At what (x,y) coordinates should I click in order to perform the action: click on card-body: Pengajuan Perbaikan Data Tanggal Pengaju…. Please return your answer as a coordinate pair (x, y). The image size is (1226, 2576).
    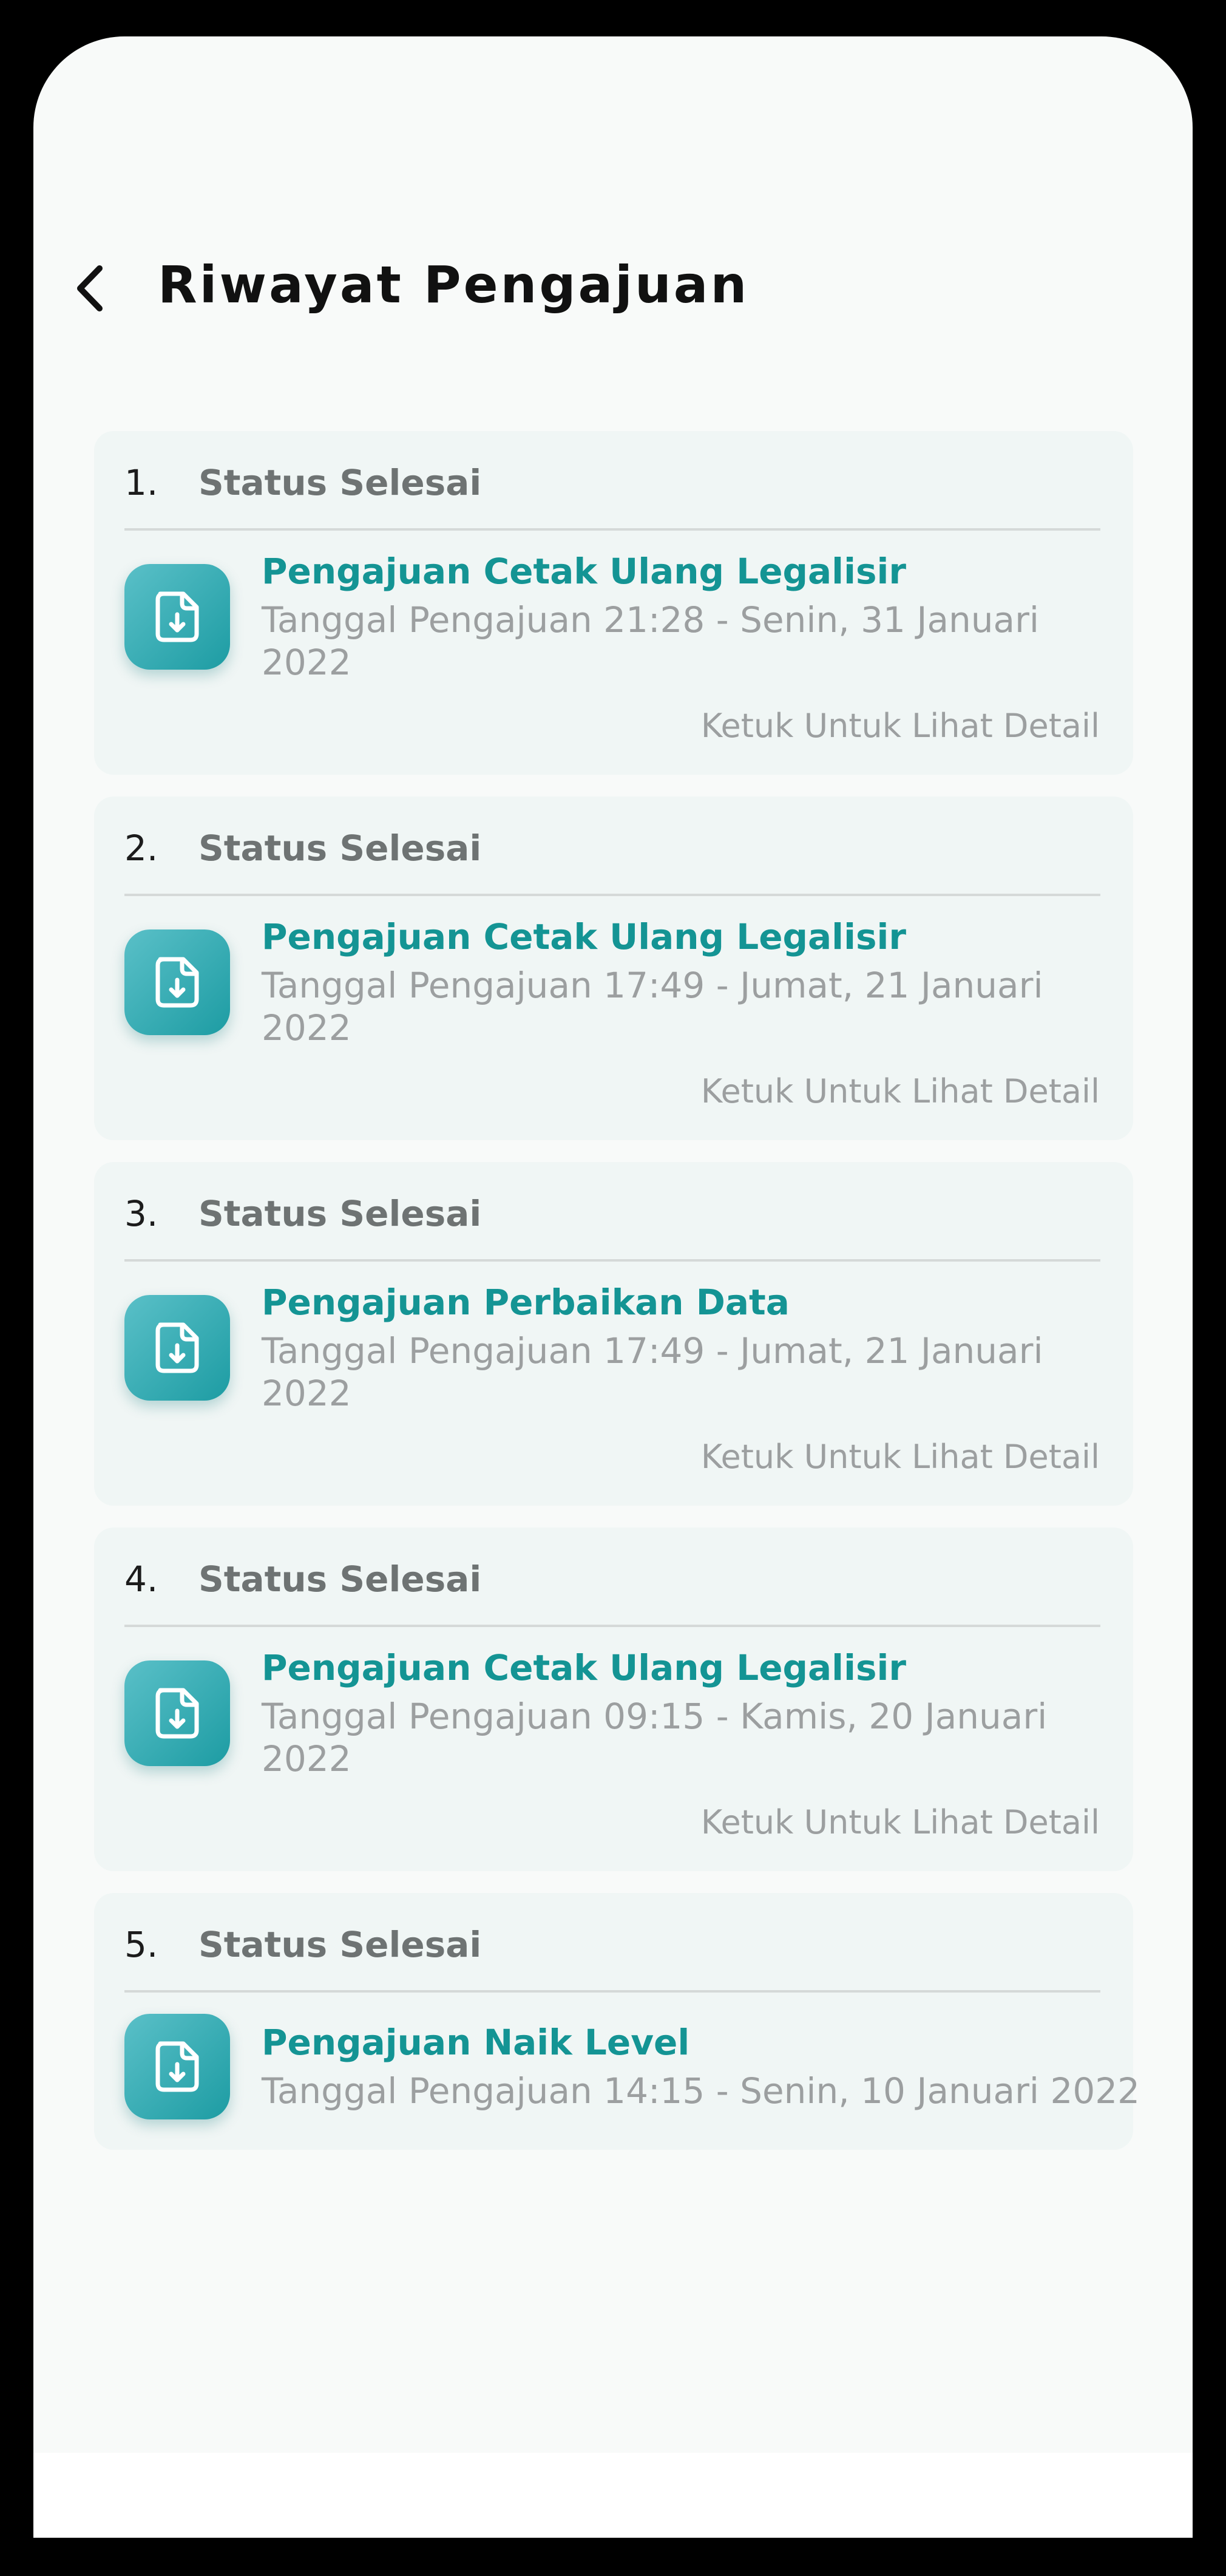
    Looking at the image, I should click on (612, 1338).